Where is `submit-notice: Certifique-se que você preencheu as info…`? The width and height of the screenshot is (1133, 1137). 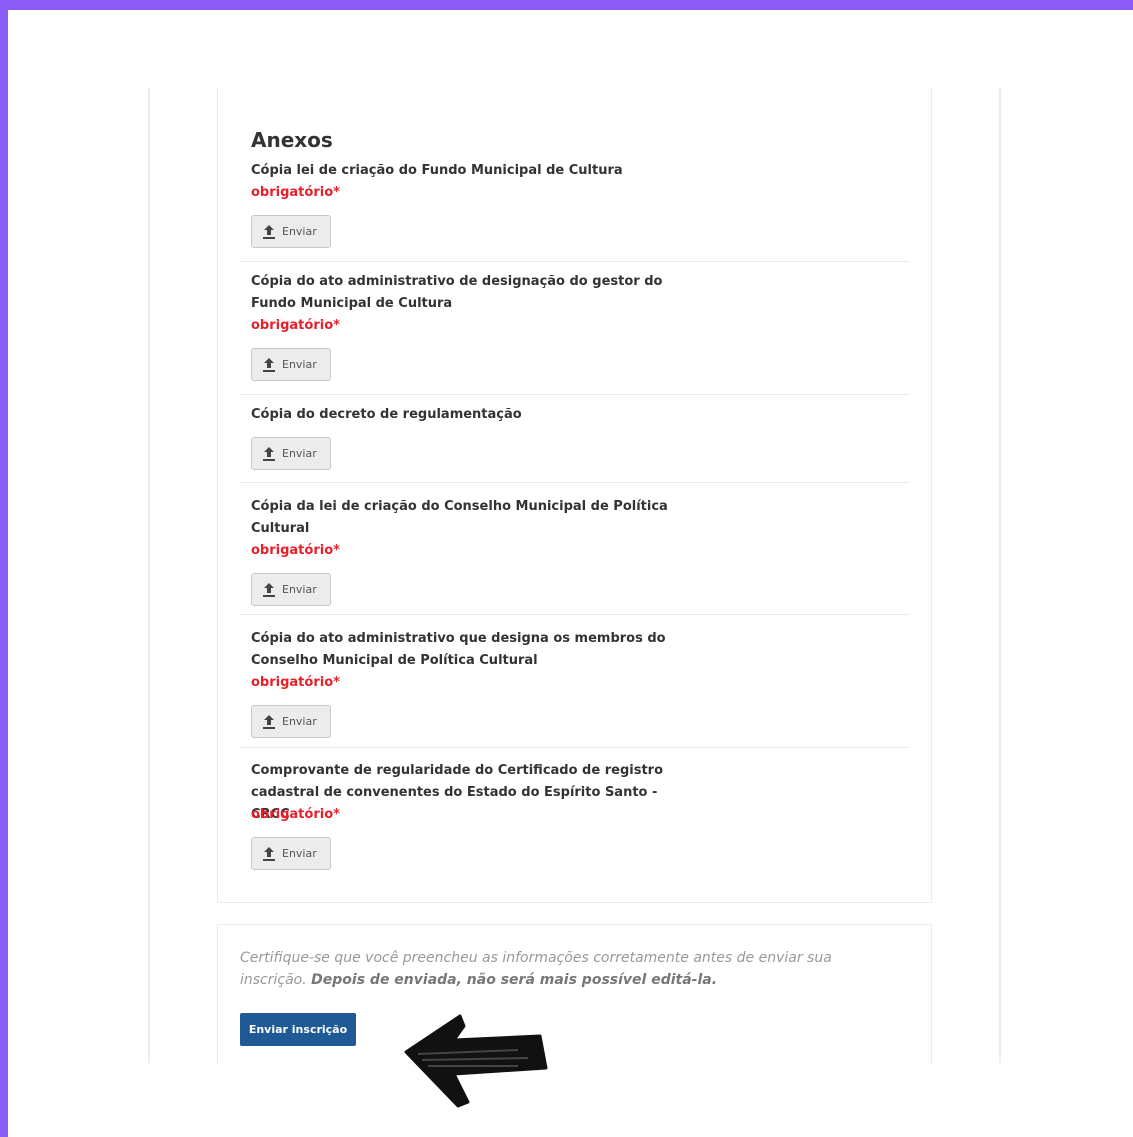
submit-notice: Certifique-se que você preencheu as info… is located at coordinates (555, 969).